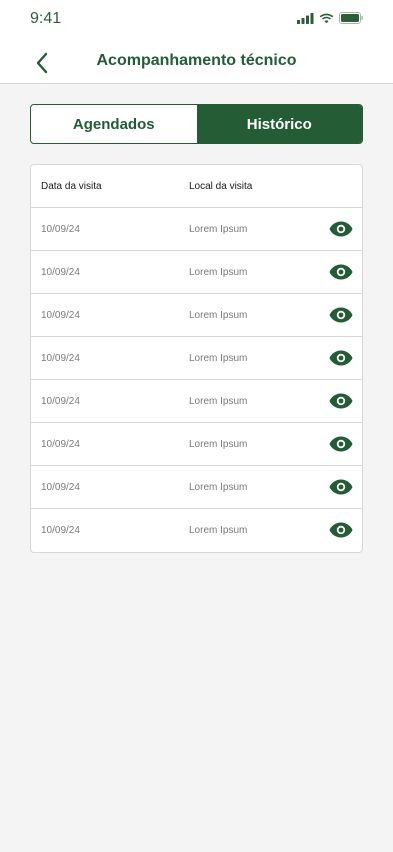 Image resolution: width=393 pixels, height=852 pixels. I want to click on wifi-icon, so click(326, 18).